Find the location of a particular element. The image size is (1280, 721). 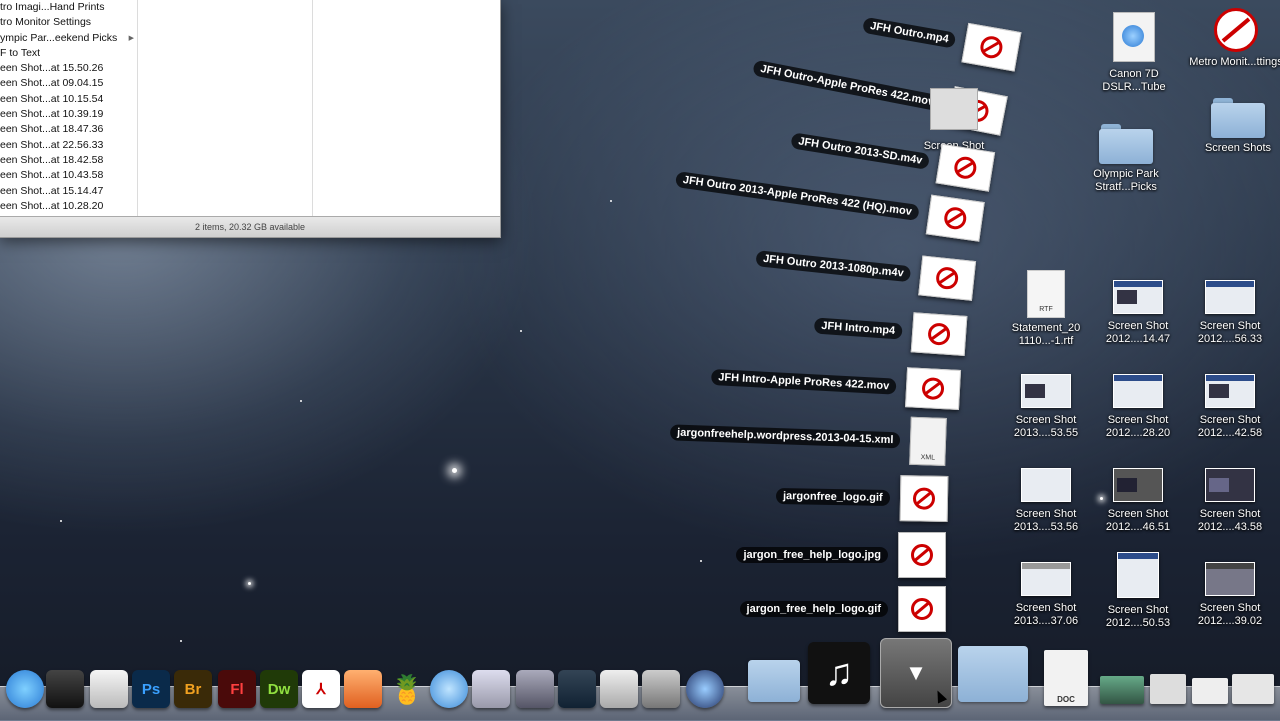

stack-item: JFH Outro.mp4 is located at coordinates (940, 38).